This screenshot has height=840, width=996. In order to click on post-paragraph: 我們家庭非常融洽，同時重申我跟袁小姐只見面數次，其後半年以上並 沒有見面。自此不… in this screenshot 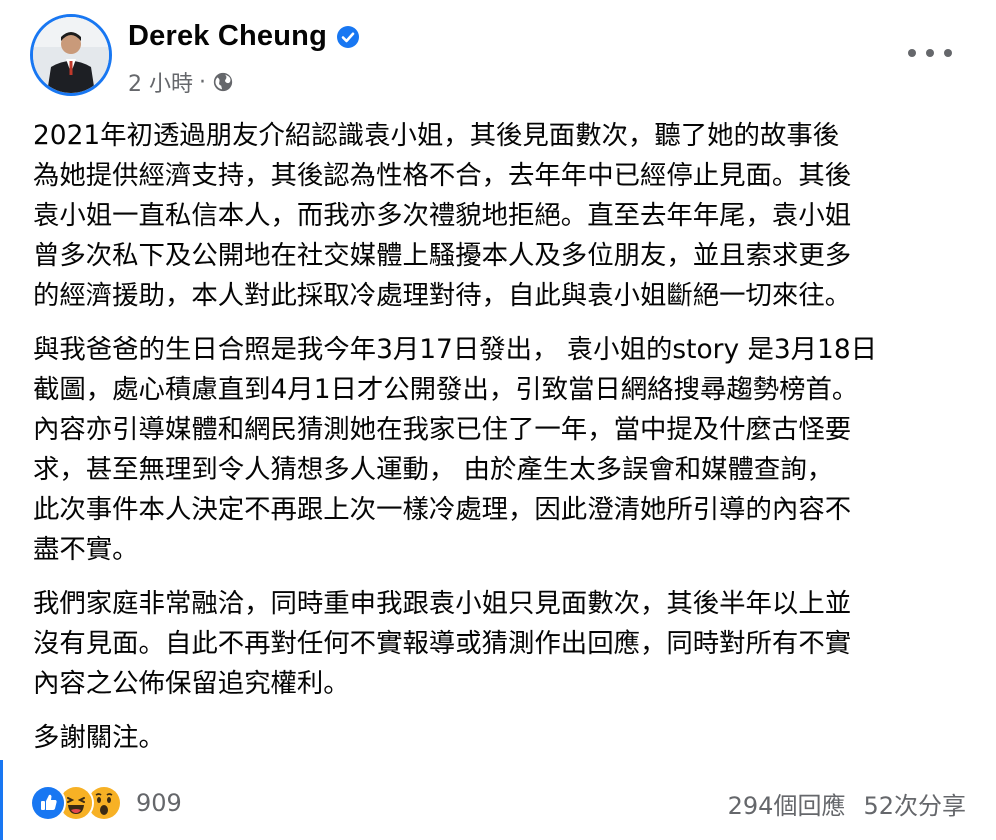, I will do `click(442, 643)`.